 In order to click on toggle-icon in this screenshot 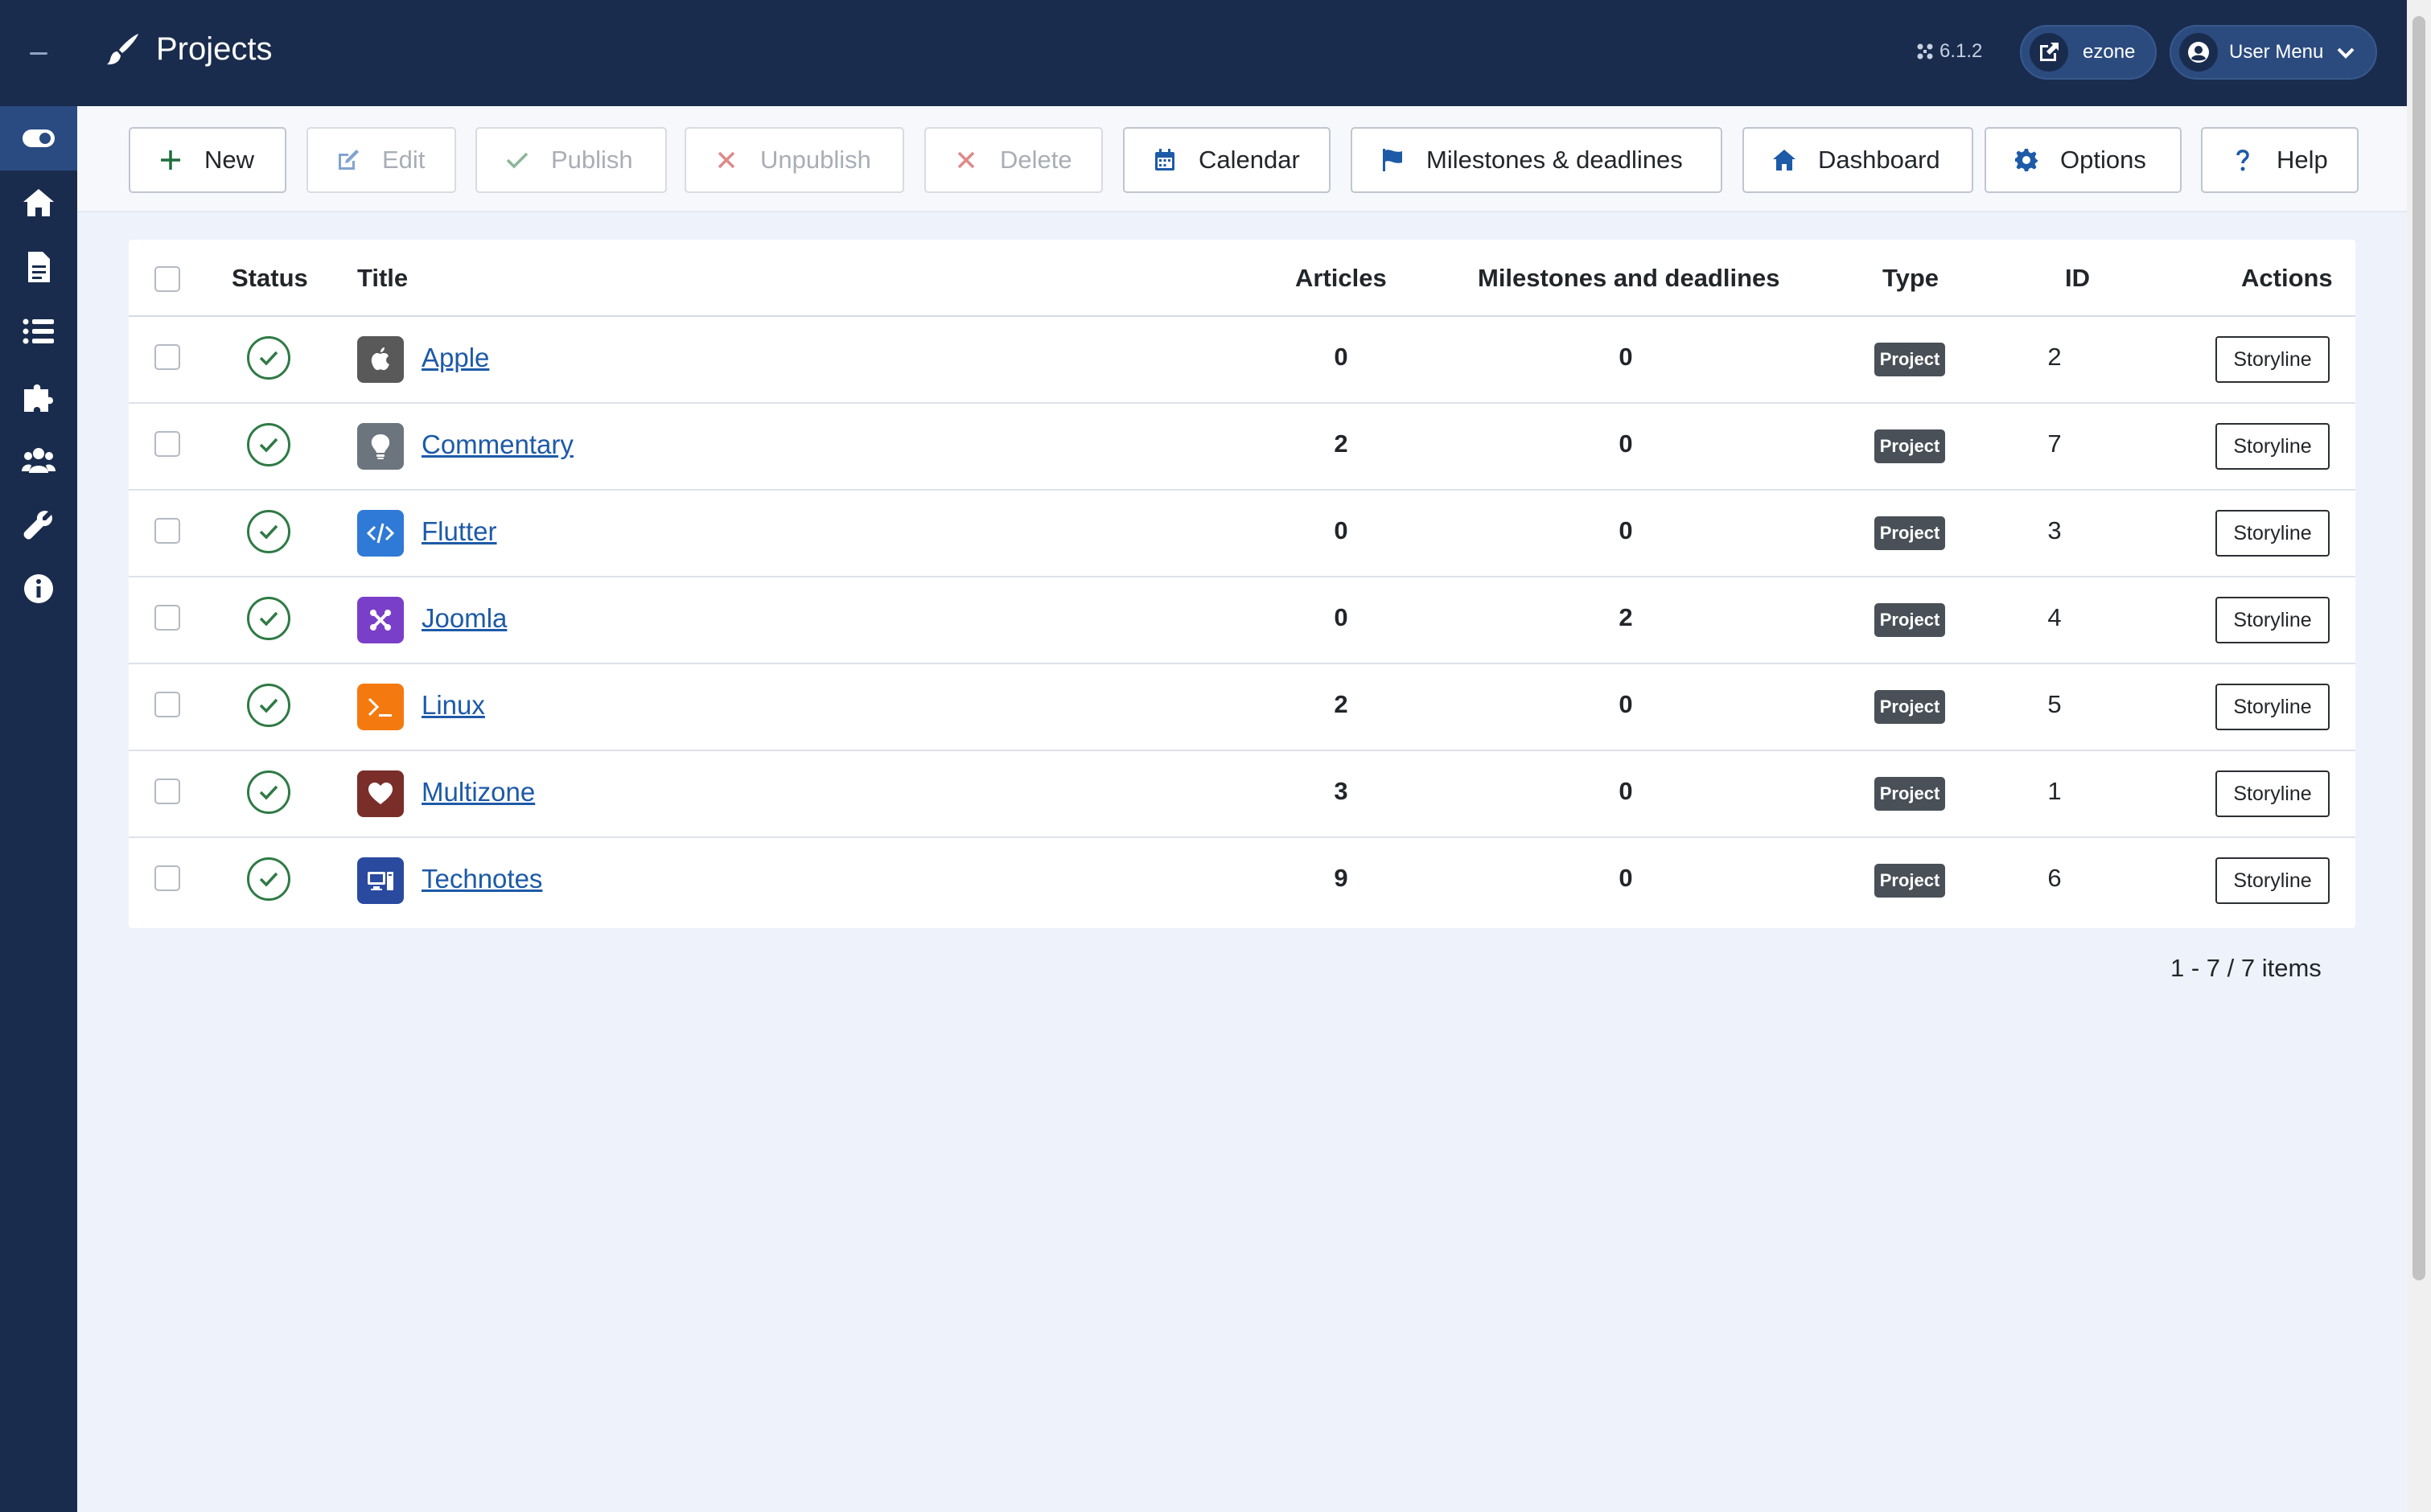, I will do `click(39, 138)`.